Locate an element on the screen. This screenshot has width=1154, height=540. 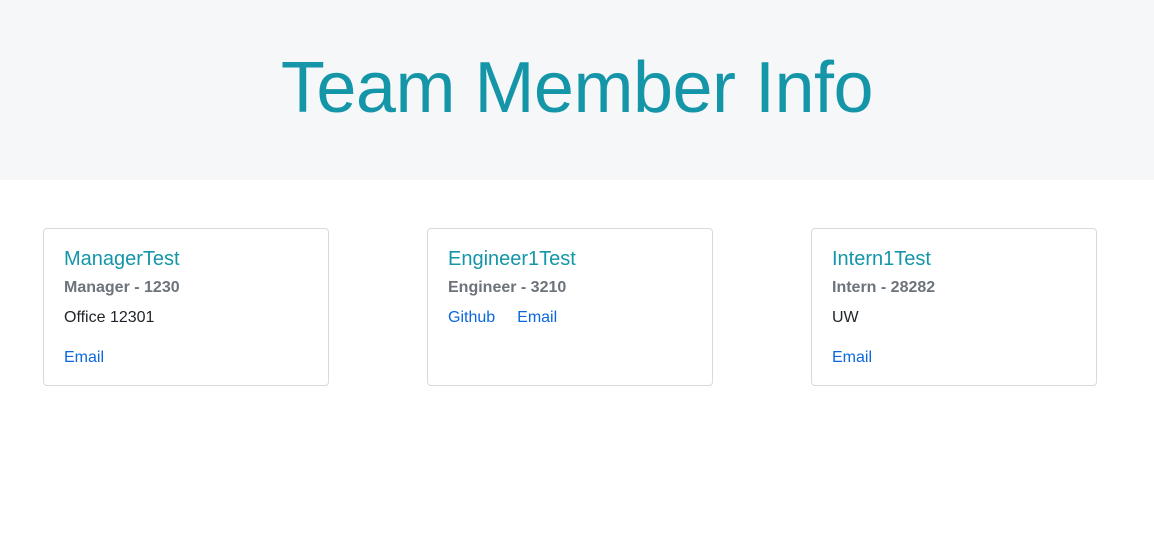
member-name: ManagerTest is located at coordinates (122, 259).